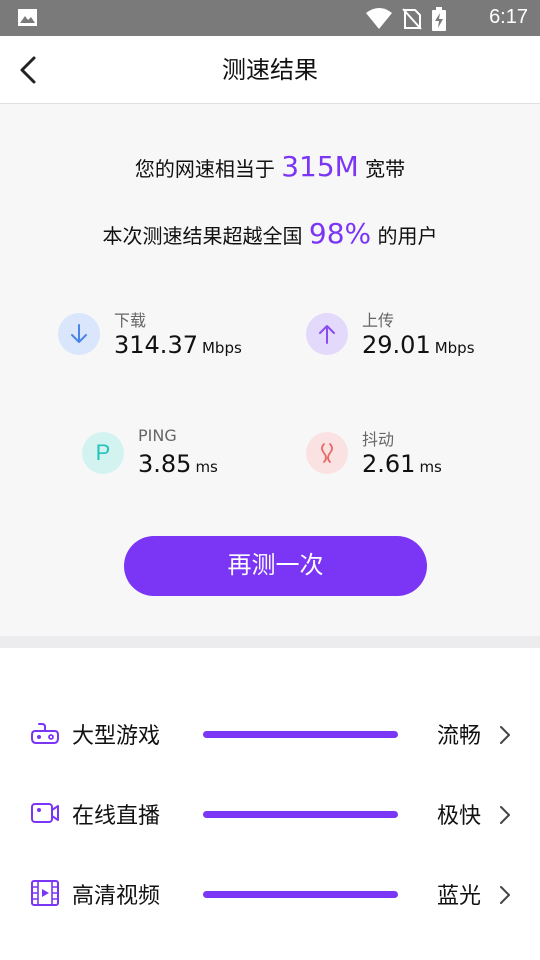  What do you see at coordinates (412, 19) in the screenshot?
I see `no-sim-icon` at bounding box center [412, 19].